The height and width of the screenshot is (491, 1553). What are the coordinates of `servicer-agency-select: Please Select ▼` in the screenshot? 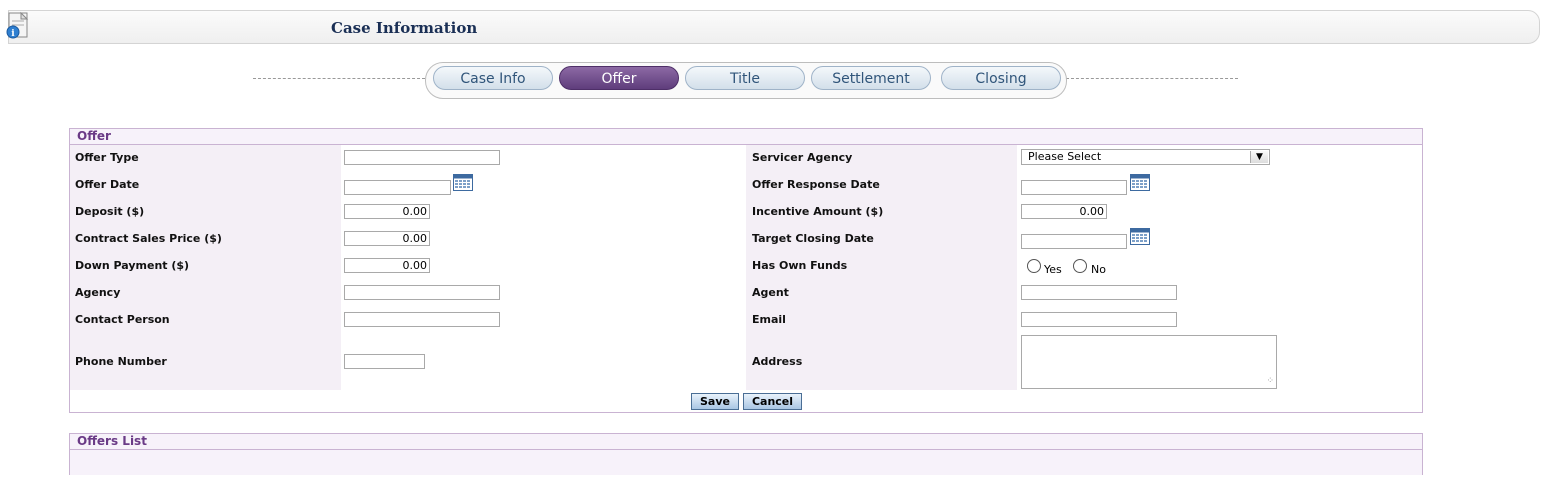 It's located at (1145, 157).